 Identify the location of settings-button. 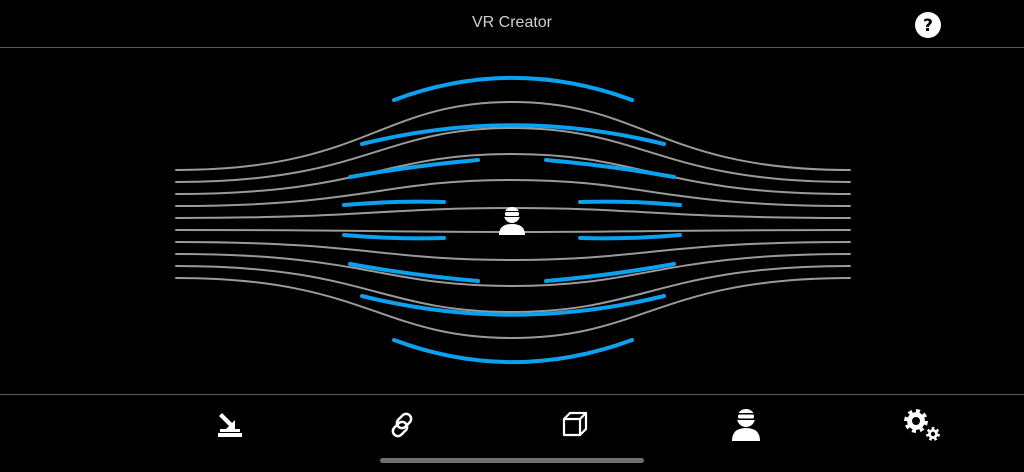
(921, 425).